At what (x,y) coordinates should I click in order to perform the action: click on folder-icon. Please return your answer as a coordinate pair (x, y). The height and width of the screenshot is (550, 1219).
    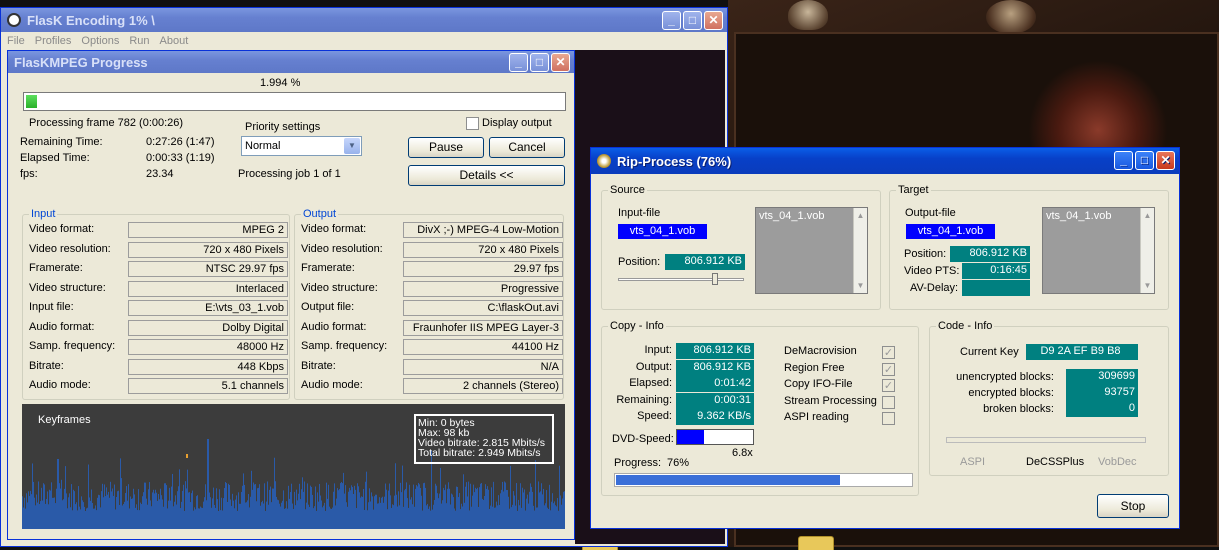
    Looking at the image, I should click on (816, 543).